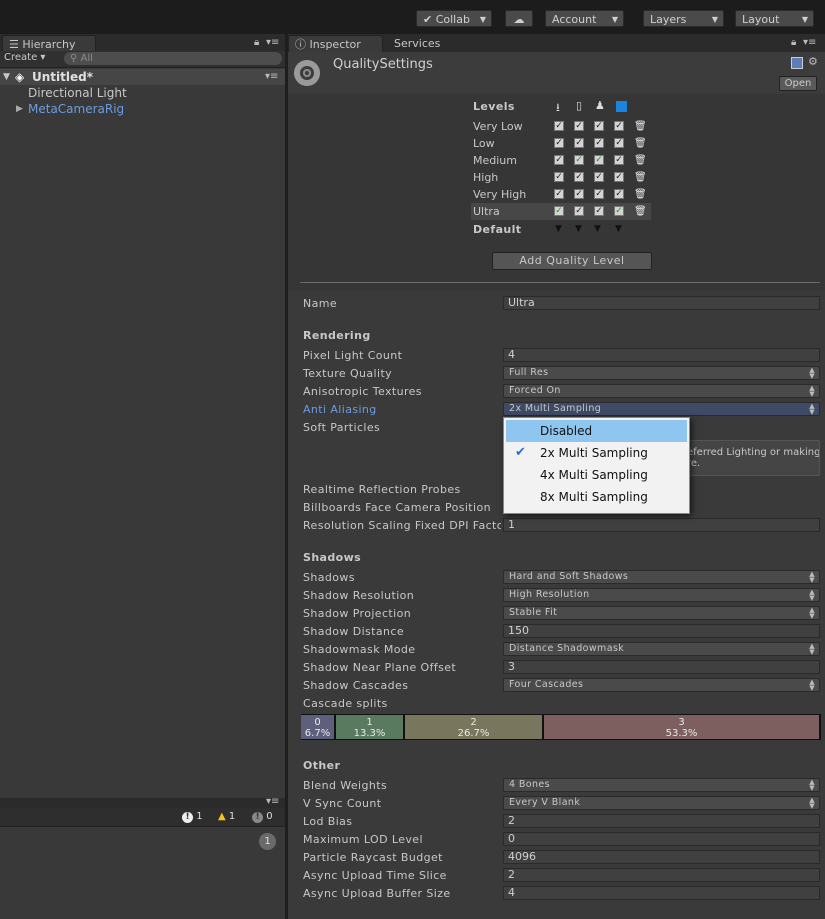  I want to click on shadow-cascades-dropdown: Four Cascades ▲ ▼, so click(661, 685).